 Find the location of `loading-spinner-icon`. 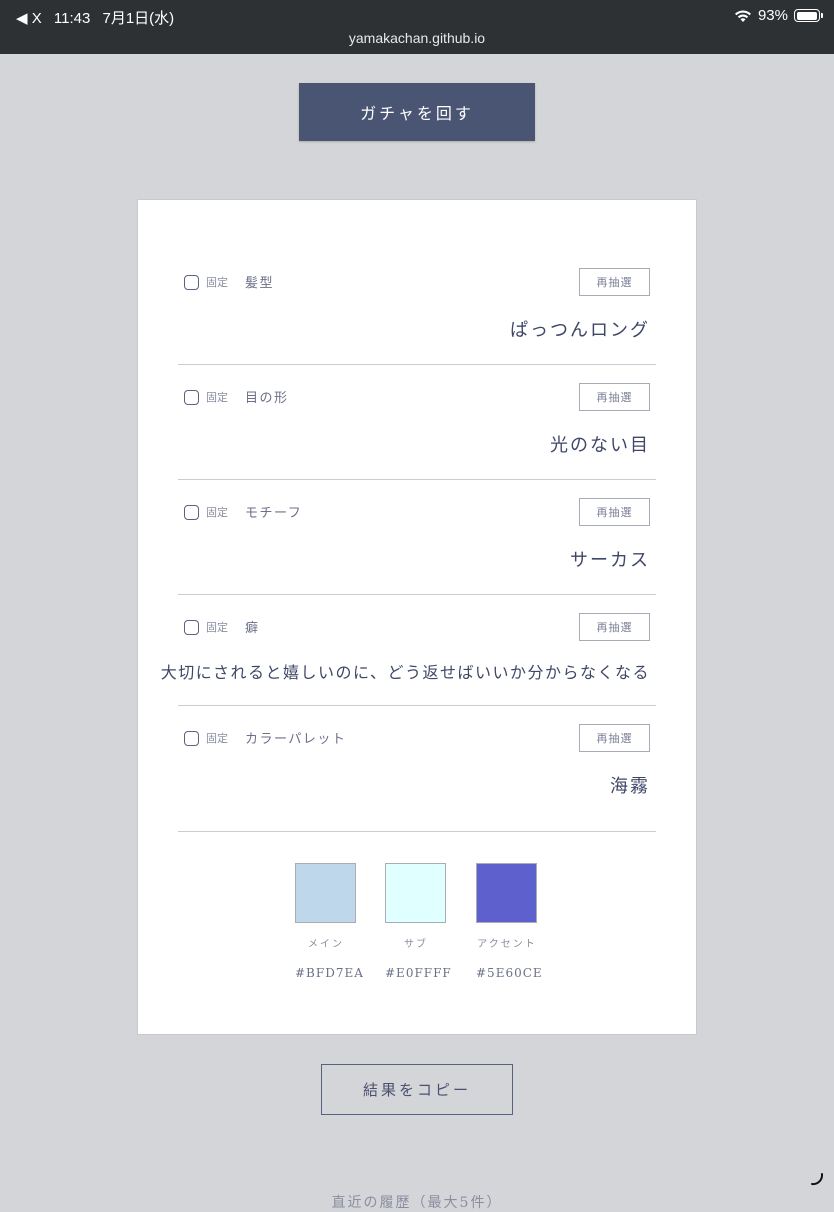

loading-spinner-icon is located at coordinates (817, 1179).